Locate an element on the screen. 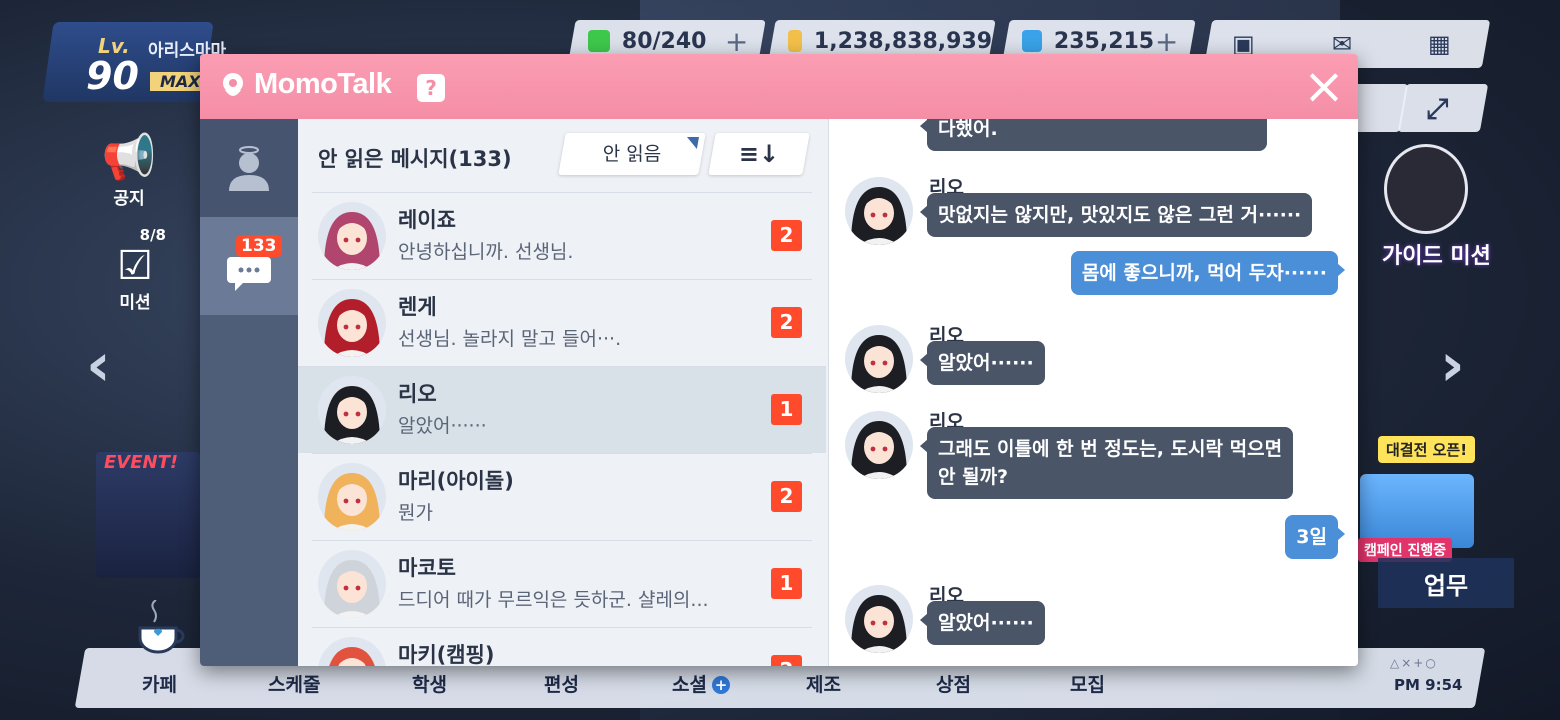 The height and width of the screenshot is (720, 1560). nav-students: 학생 is located at coordinates (429, 683).